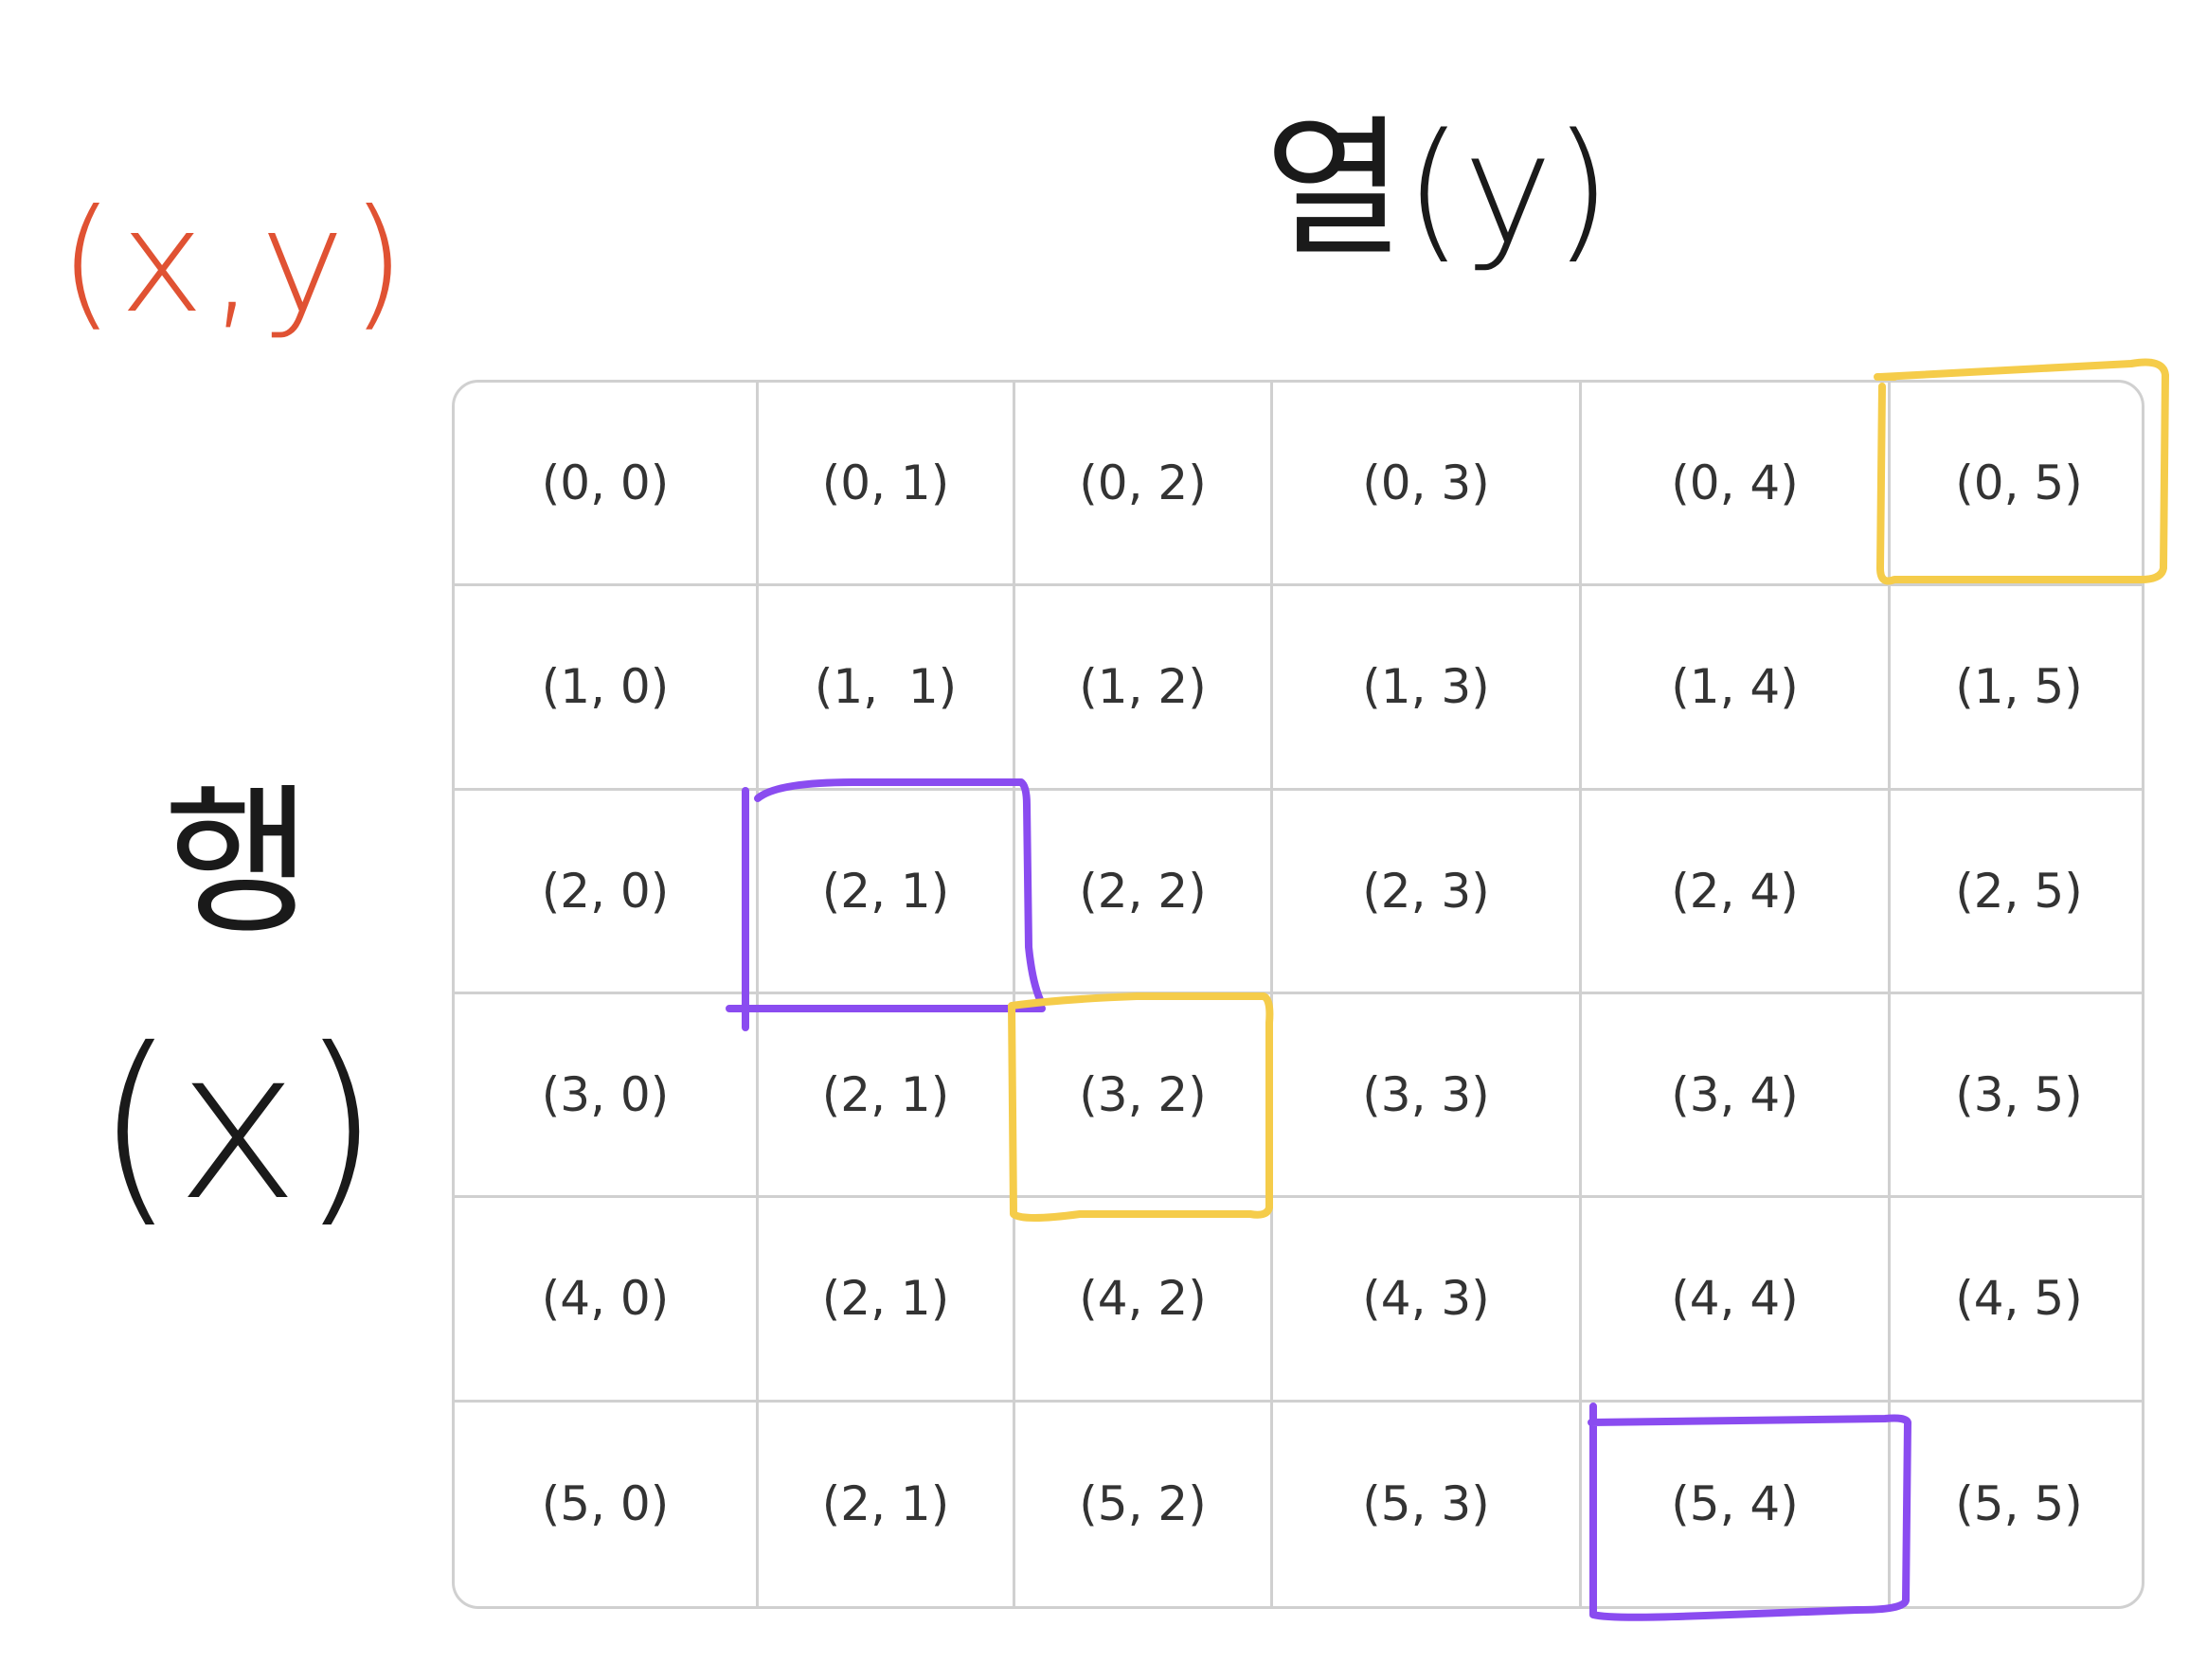 This screenshot has height=1680, width=2207. I want to click on grid-cell: (1, 5), so click(2016, 688).